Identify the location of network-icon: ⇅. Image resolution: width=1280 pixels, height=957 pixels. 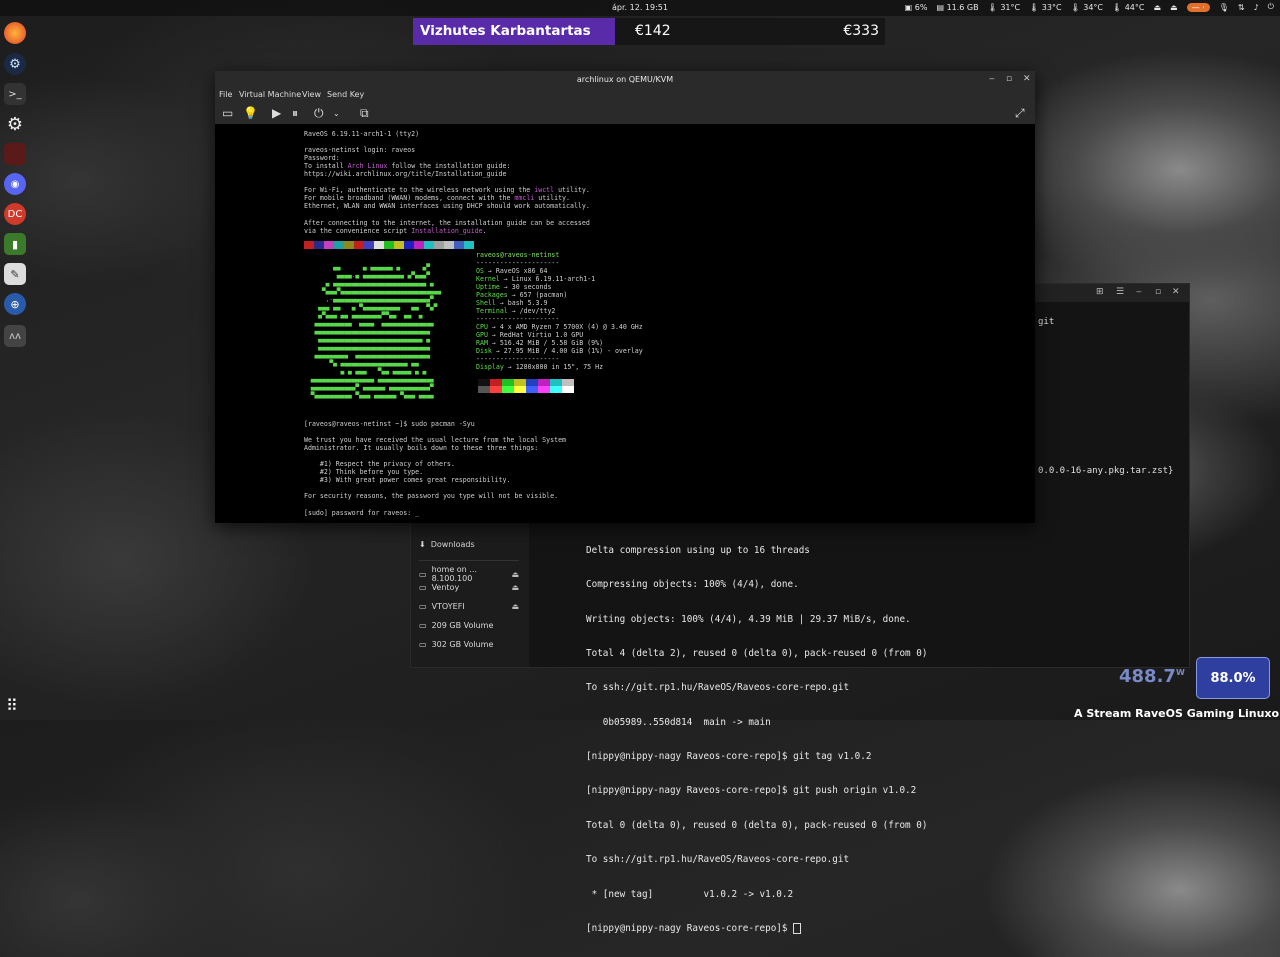
(1241, 7).